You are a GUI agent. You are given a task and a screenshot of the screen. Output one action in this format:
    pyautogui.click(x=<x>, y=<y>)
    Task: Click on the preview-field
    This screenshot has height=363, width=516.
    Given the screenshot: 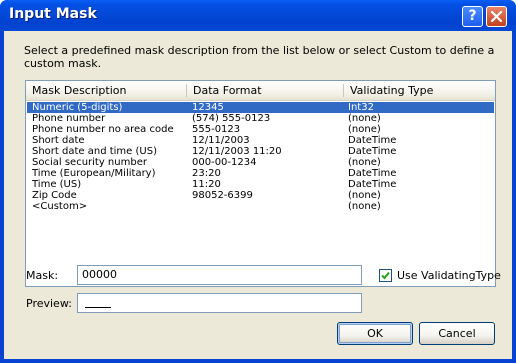 What is the action you would take?
    pyautogui.click(x=219, y=303)
    